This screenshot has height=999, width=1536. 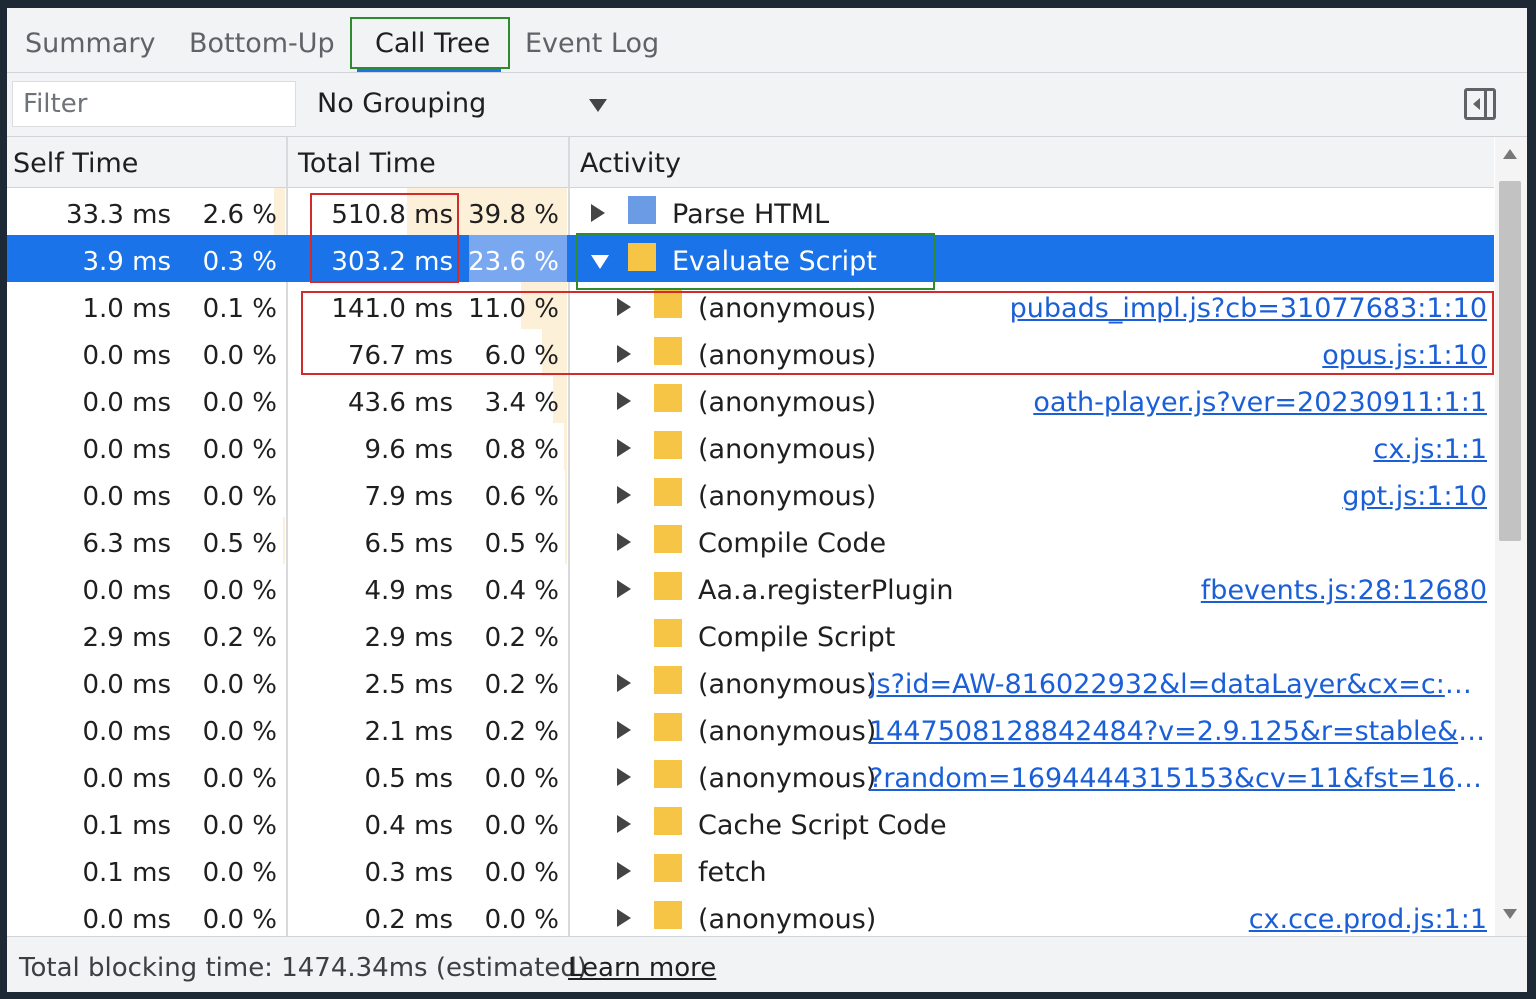 What do you see at coordinates (409, 779) in the screenshot?
I see `total-time-value: 0.5 ms` at bounding box center [409, 779].